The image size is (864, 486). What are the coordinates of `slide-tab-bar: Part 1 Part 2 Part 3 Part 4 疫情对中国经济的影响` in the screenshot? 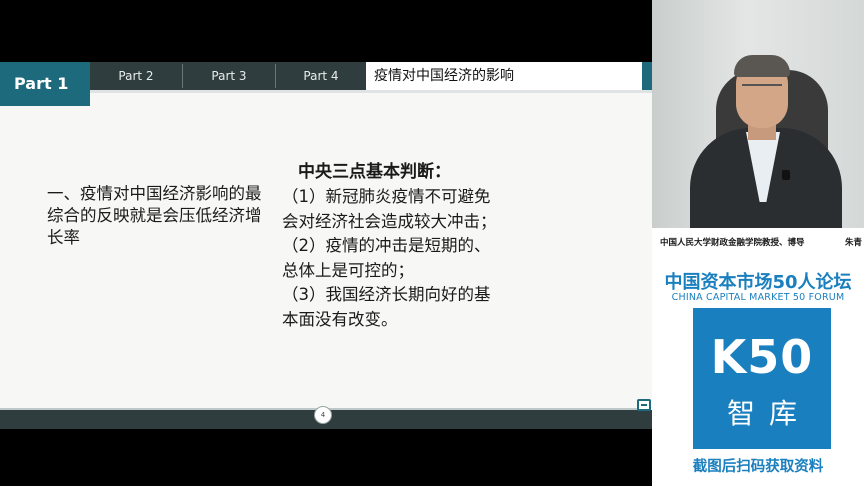 It's located at (326, 84).